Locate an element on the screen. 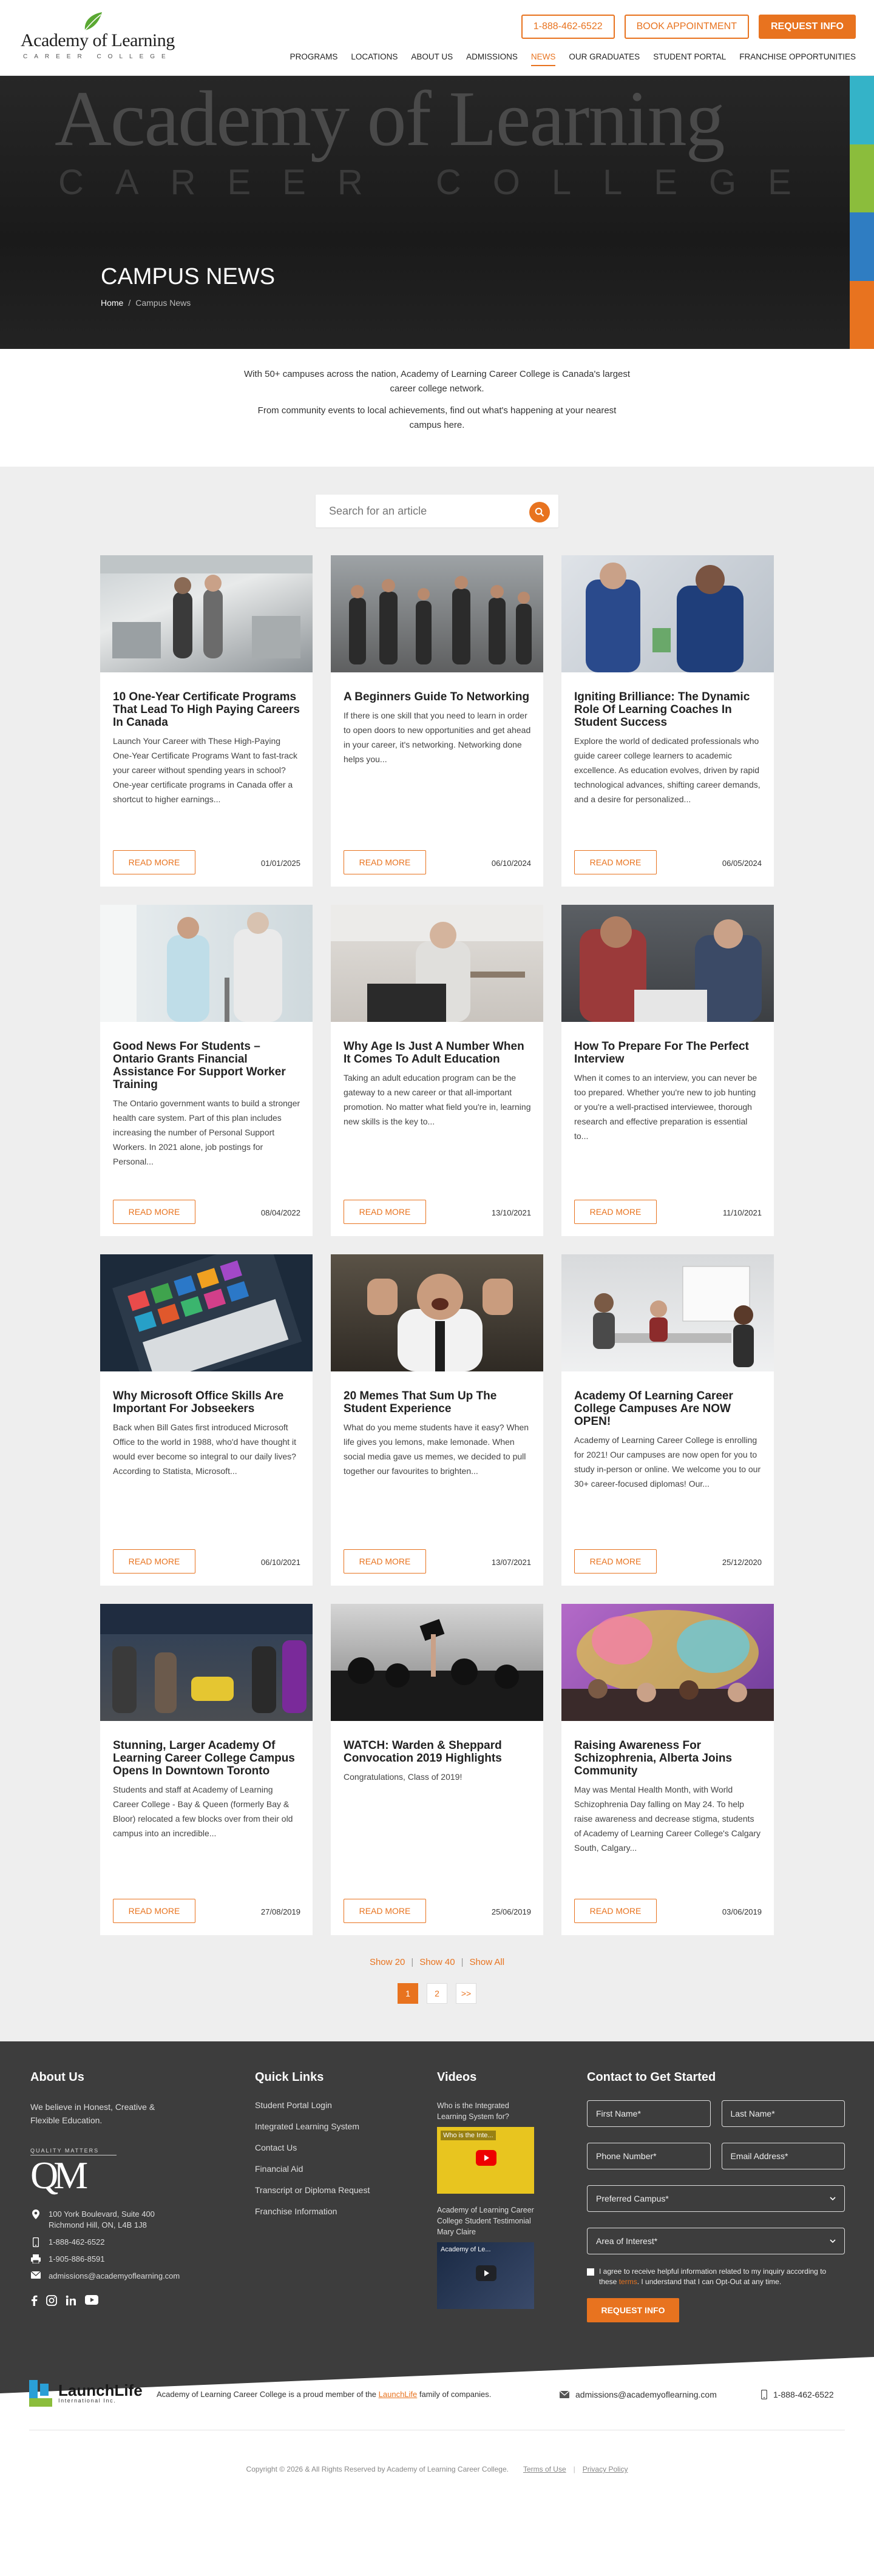  search-button is located at coordinates (539, 512).